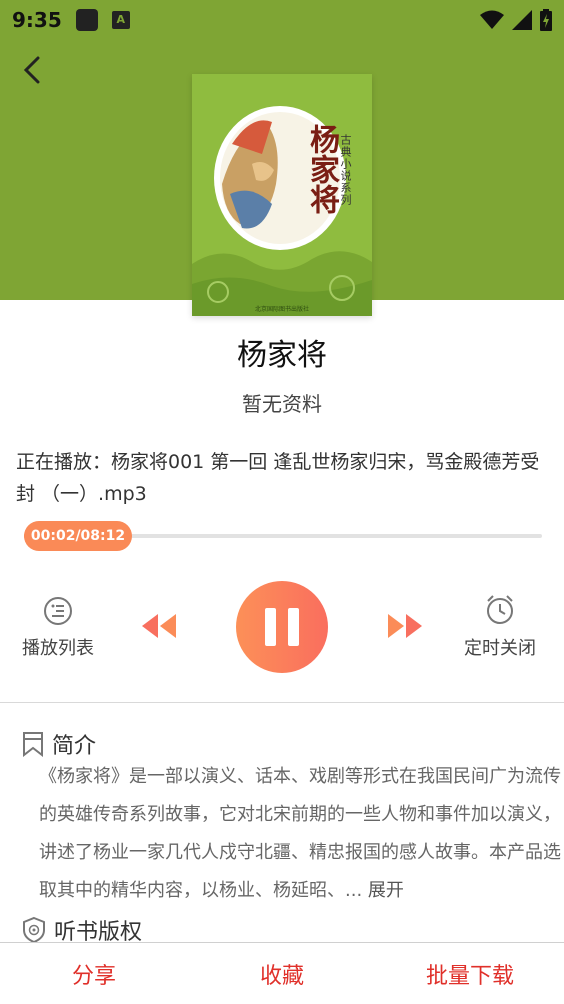 Image resolution: width=564 pixels, height=1004 pixels. What do you see at coordinates (500, 609) in the screenshot?
I see `alarm-clock-icon` at bounding box center [500, 609].